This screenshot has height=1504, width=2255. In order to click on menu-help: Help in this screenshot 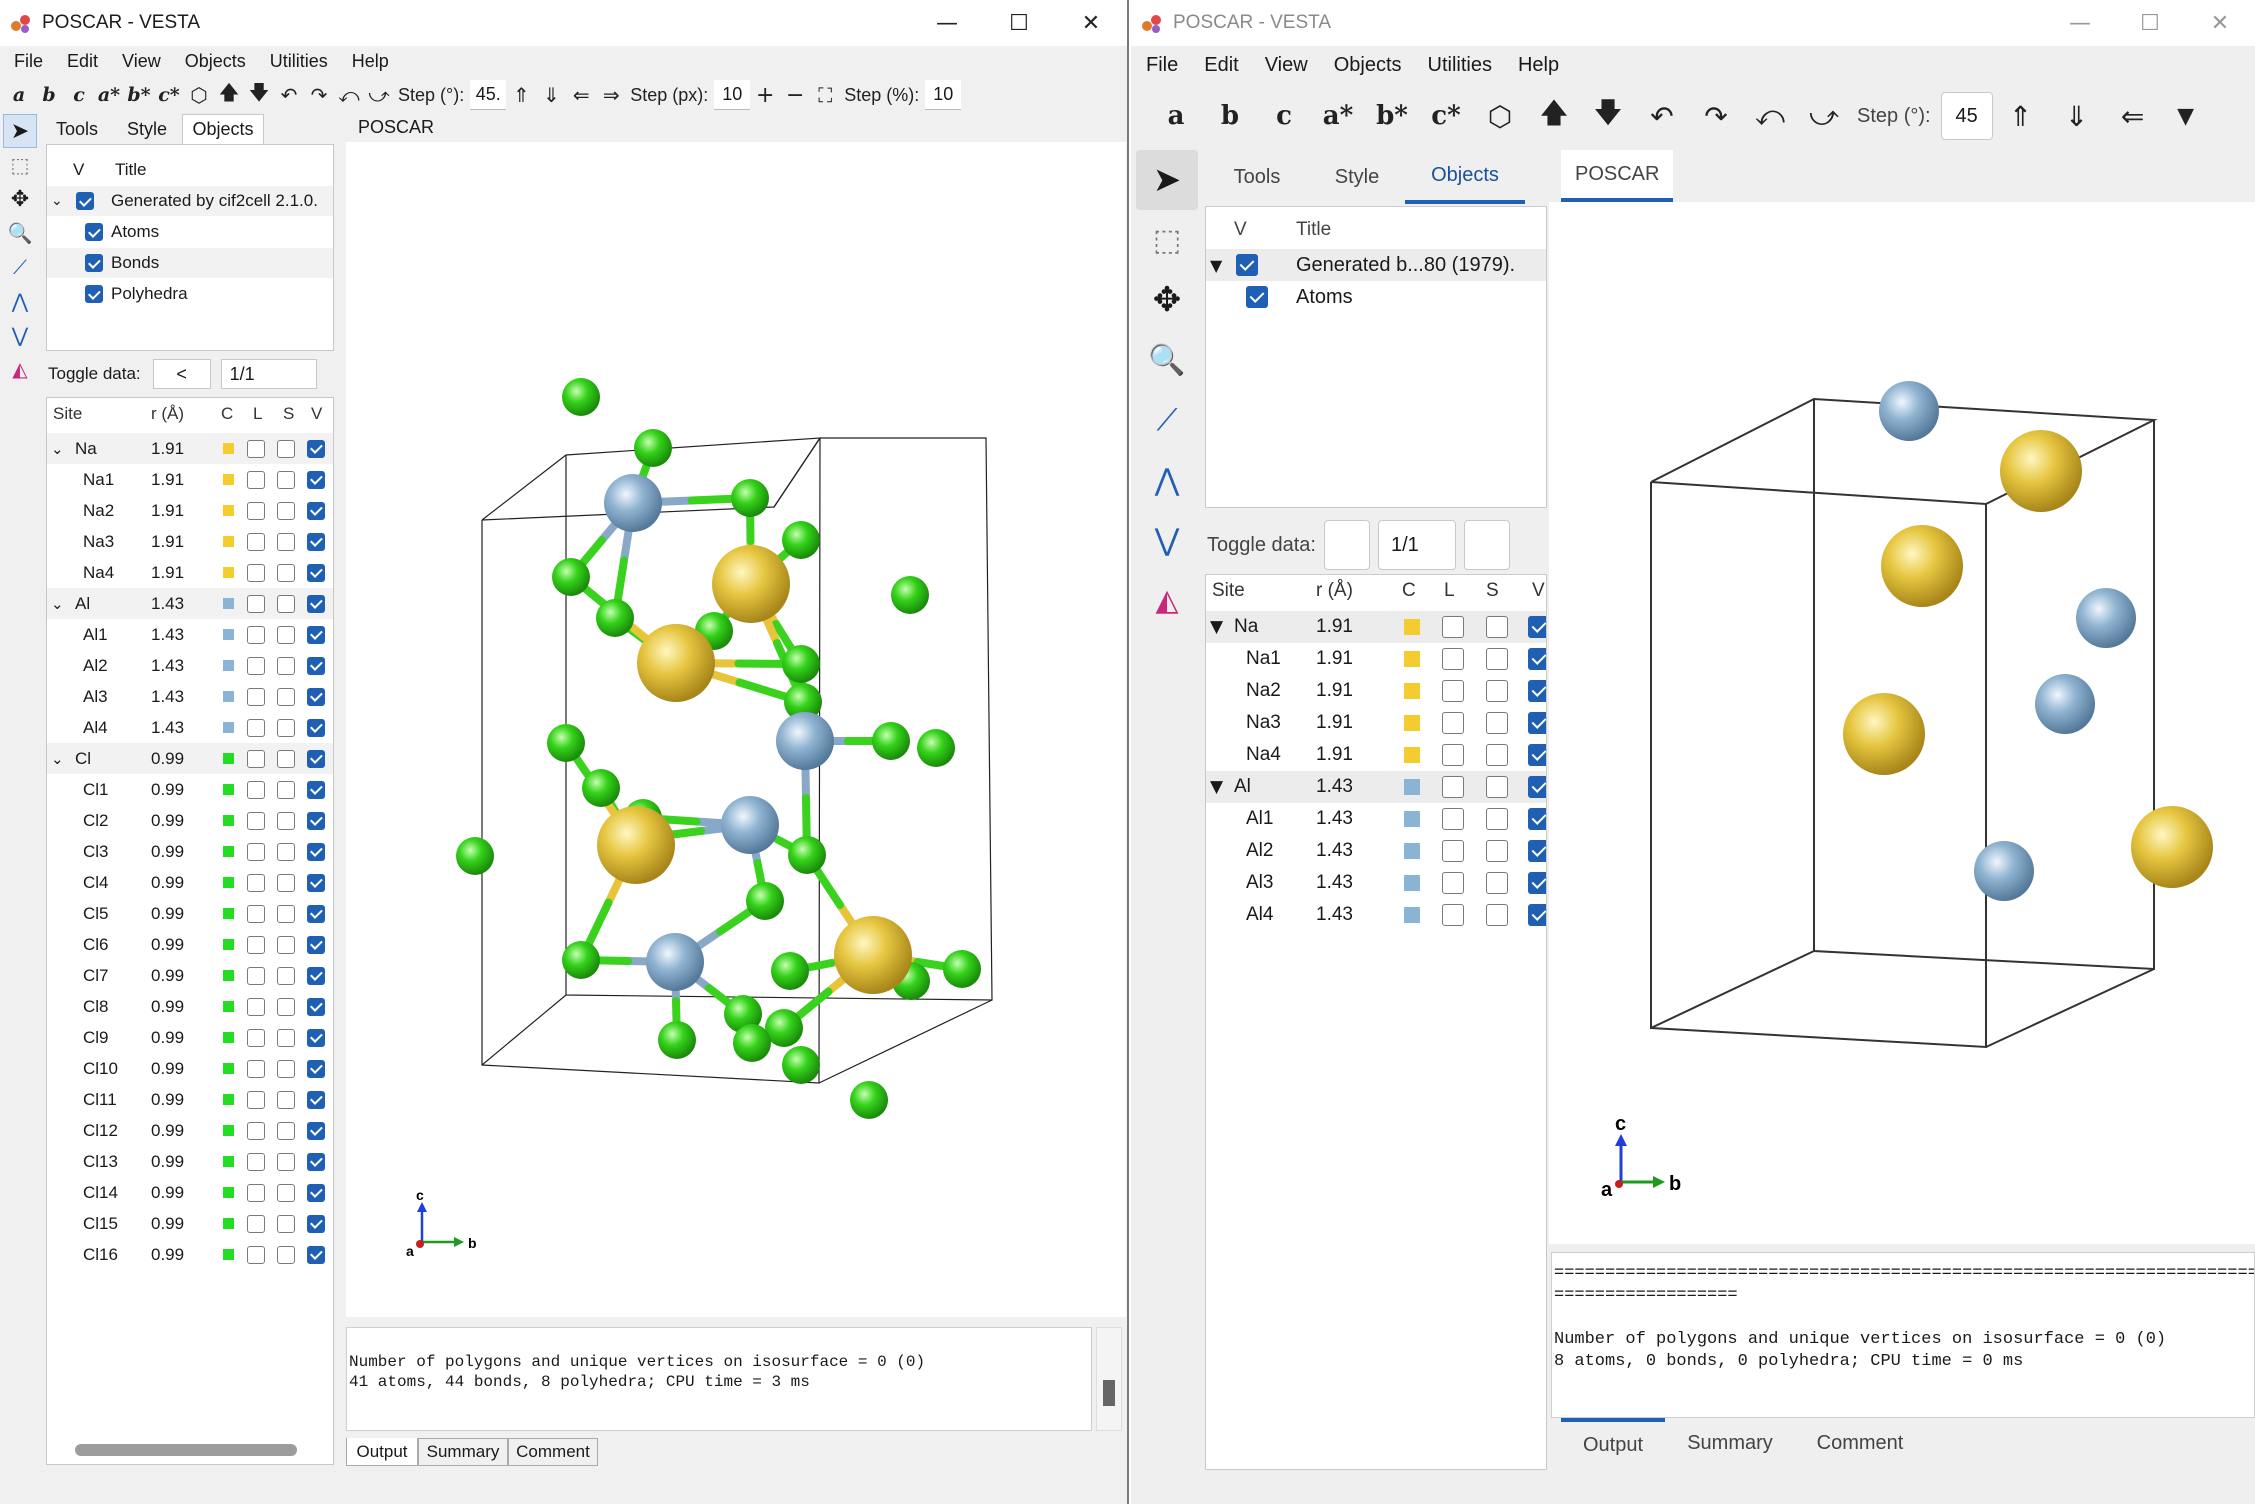, I will do `click(370, 61)`.